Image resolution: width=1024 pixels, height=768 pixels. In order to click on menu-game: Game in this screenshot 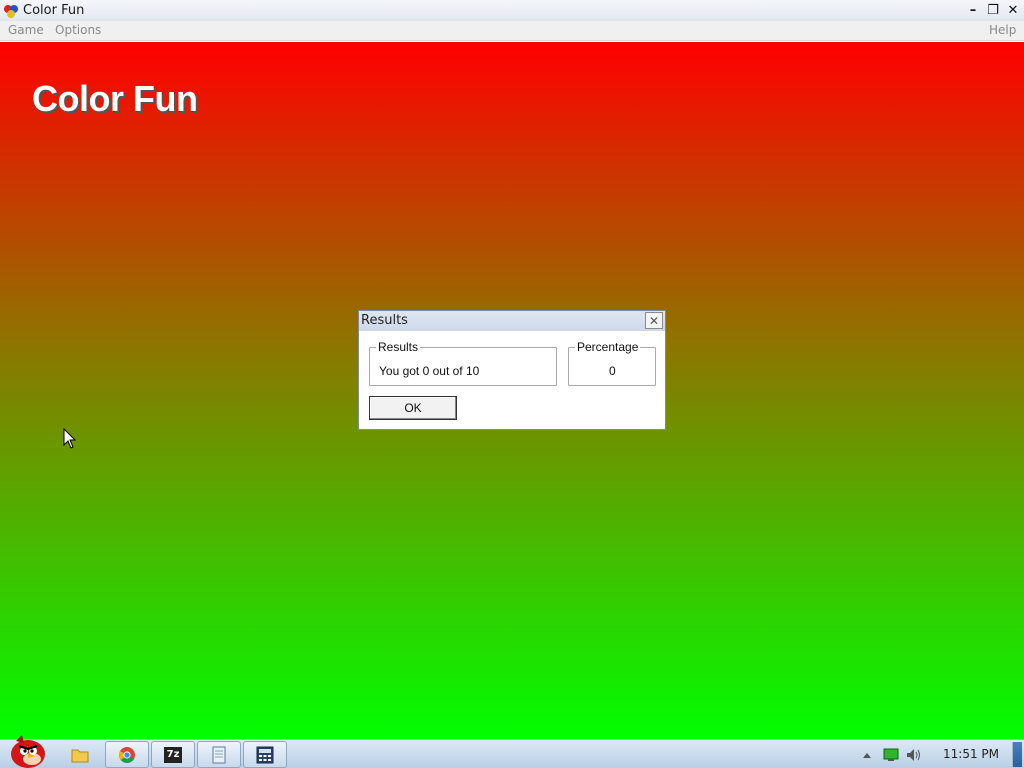, I will do `click(26, 30)`.